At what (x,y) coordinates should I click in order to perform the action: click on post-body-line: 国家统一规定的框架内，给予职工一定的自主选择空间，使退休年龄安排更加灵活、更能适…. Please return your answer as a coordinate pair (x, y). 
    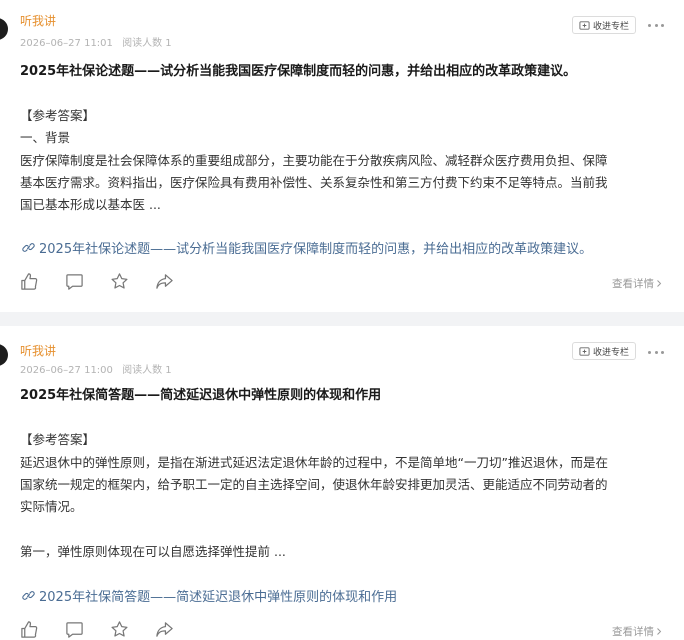
    Looking at the image, I should click on (314, 484).